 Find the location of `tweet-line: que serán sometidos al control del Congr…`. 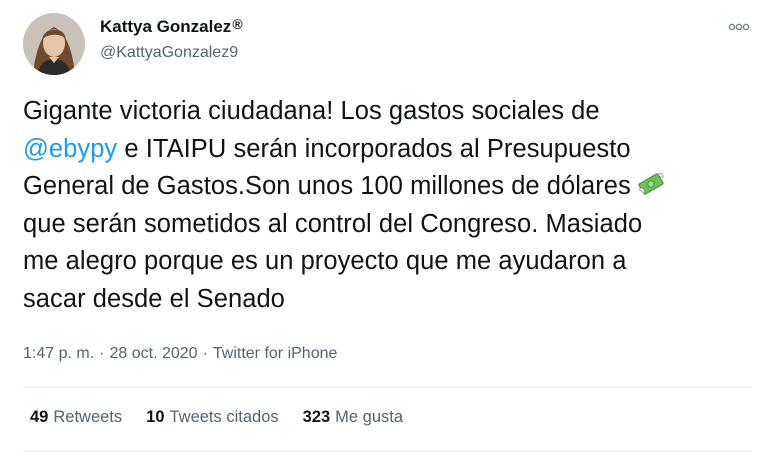

tweet-line: que serán sometidos al control del Congr… is located at coordinates (333, 223).